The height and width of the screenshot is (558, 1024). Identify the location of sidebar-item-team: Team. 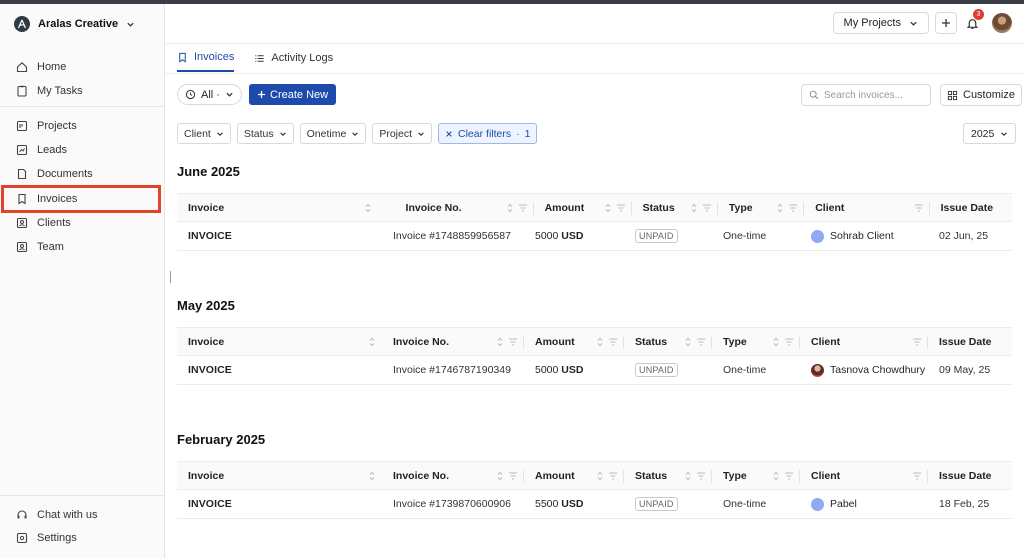
(84, 247).